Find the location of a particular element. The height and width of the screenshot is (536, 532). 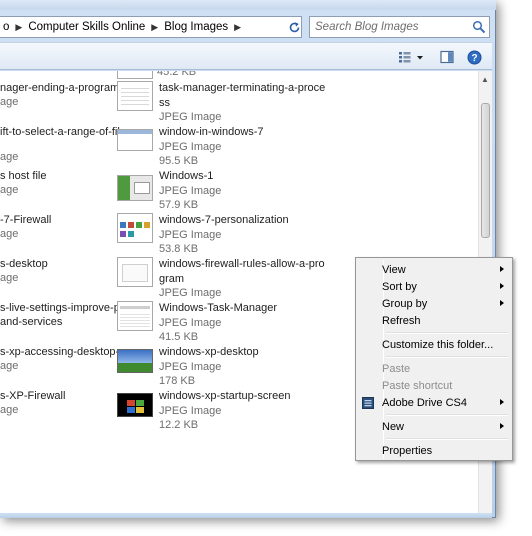

file-size: 53.8 KB is located at coordinates (179, 249).